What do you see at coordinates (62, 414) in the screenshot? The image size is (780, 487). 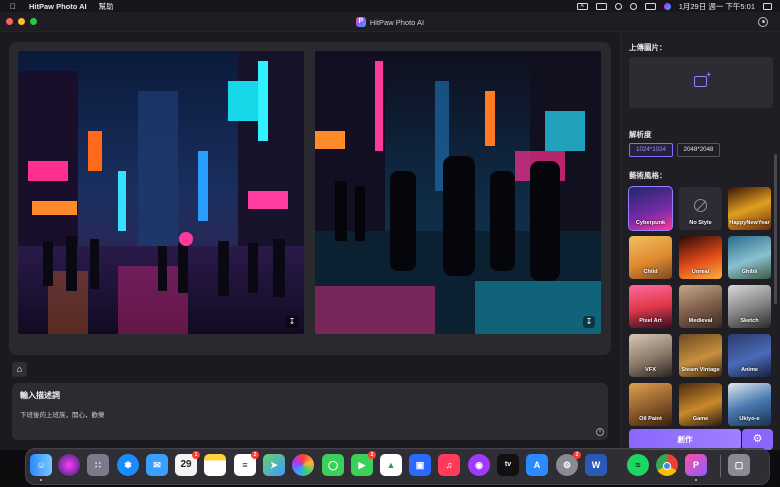 I see `prompt-text: 下班後的上班族，開心，歡樂` at bounding box center [62, 414].